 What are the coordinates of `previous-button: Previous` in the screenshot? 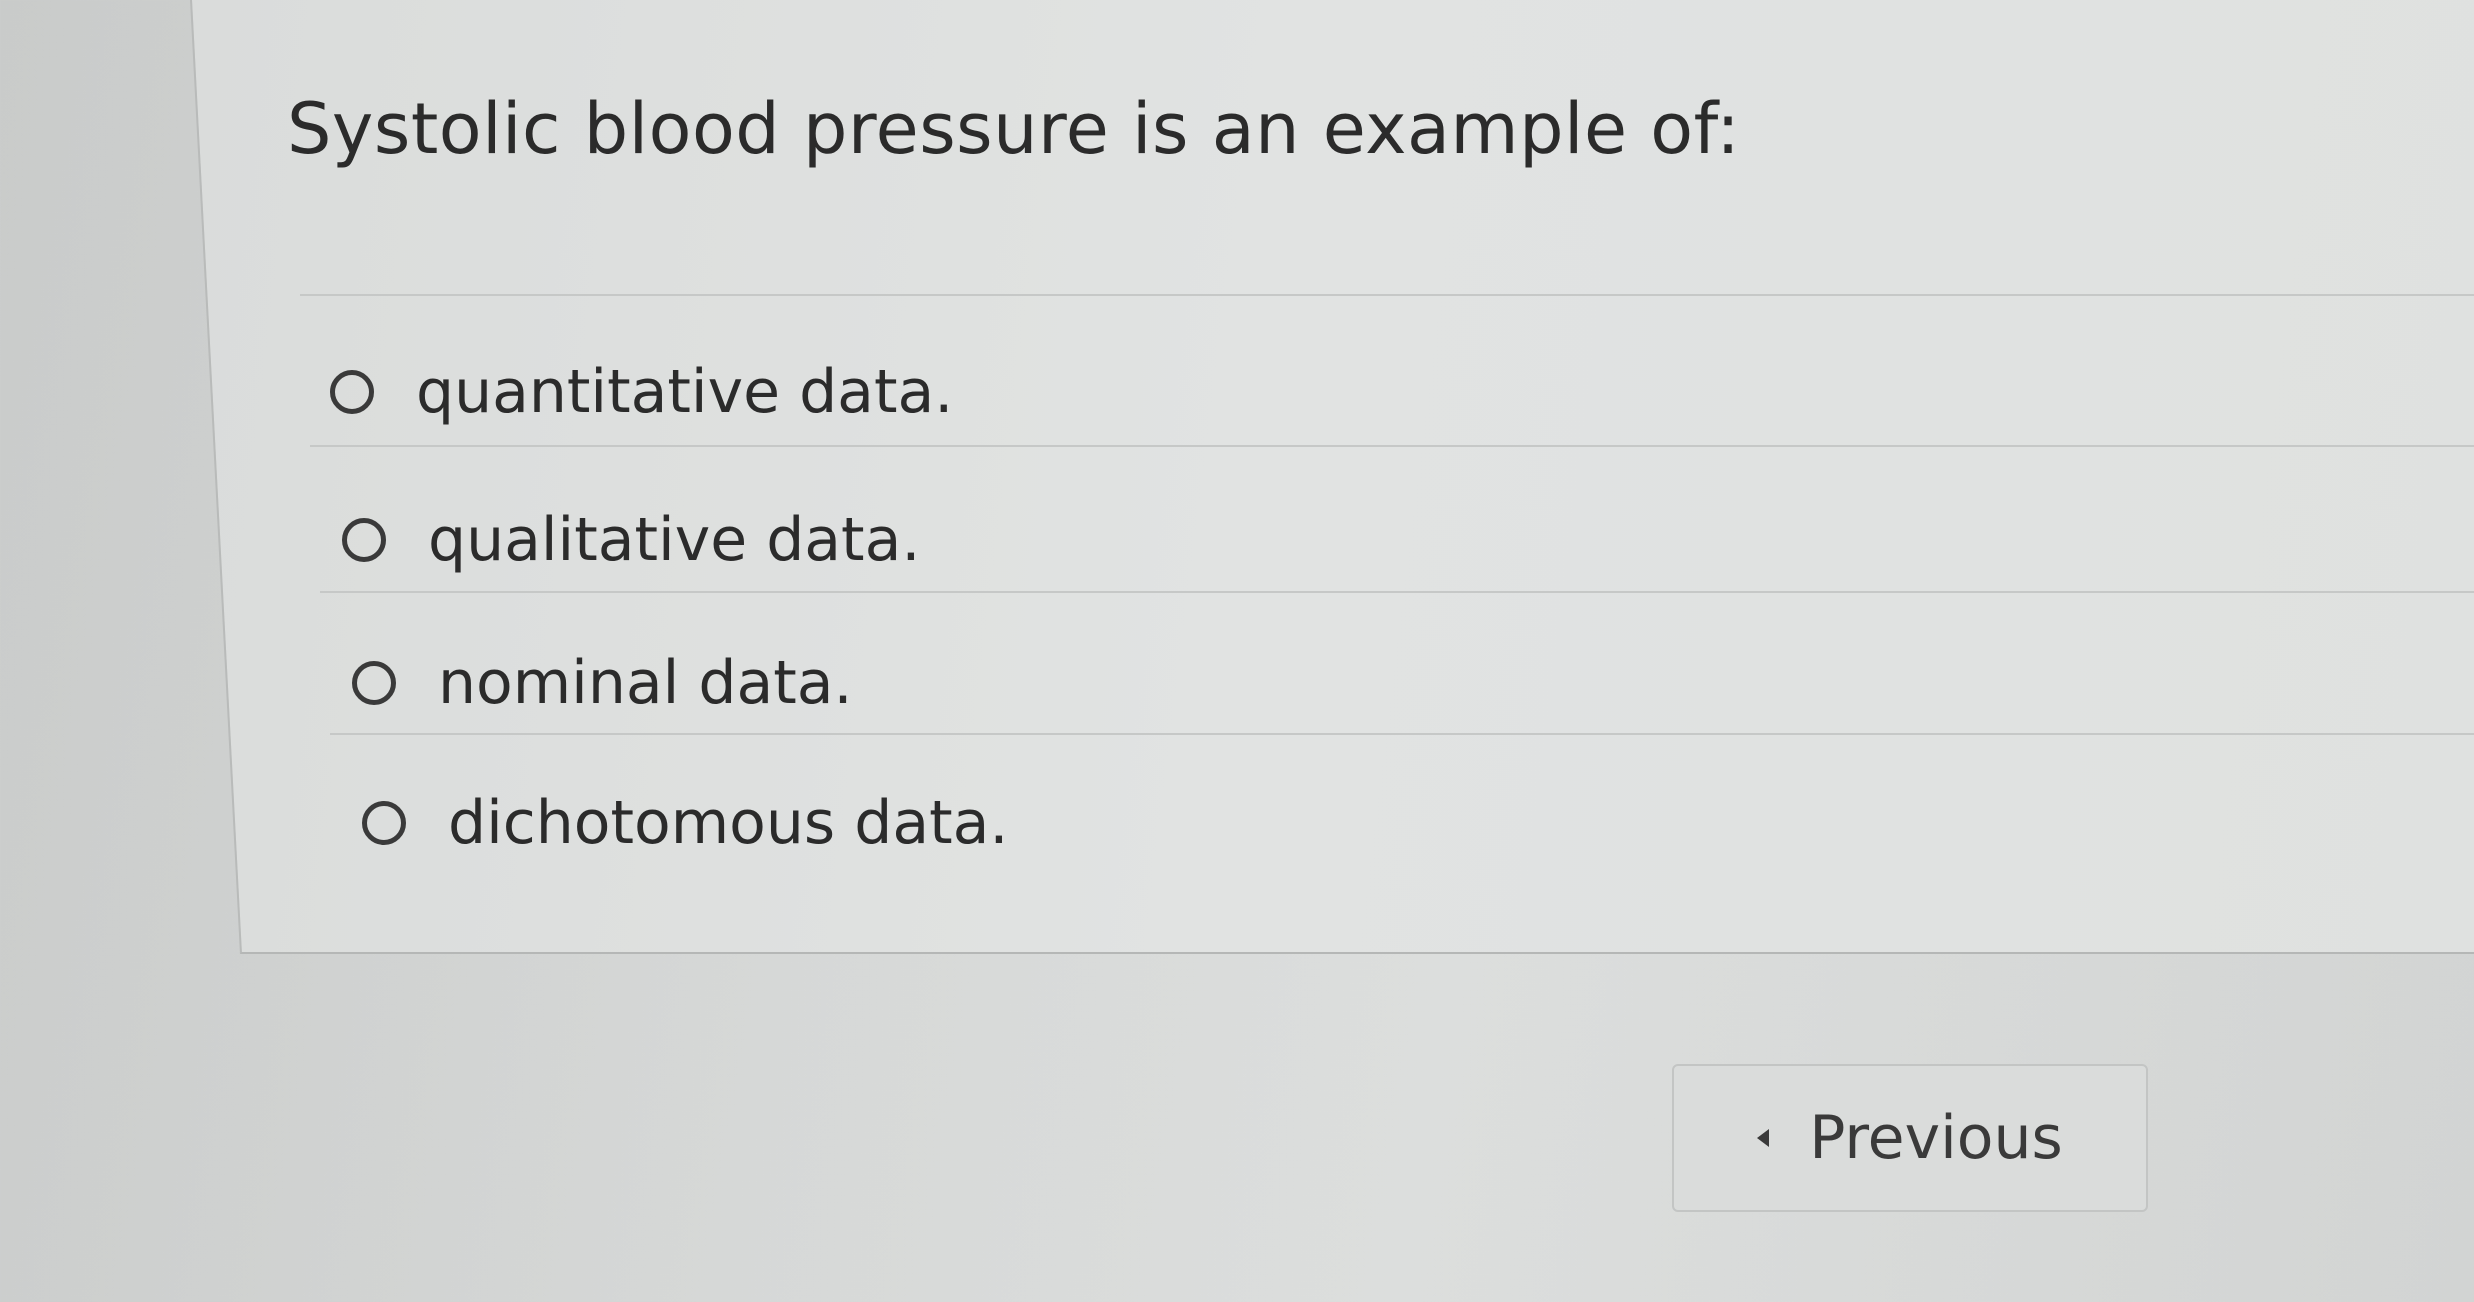 It's located at (1910, 1138).